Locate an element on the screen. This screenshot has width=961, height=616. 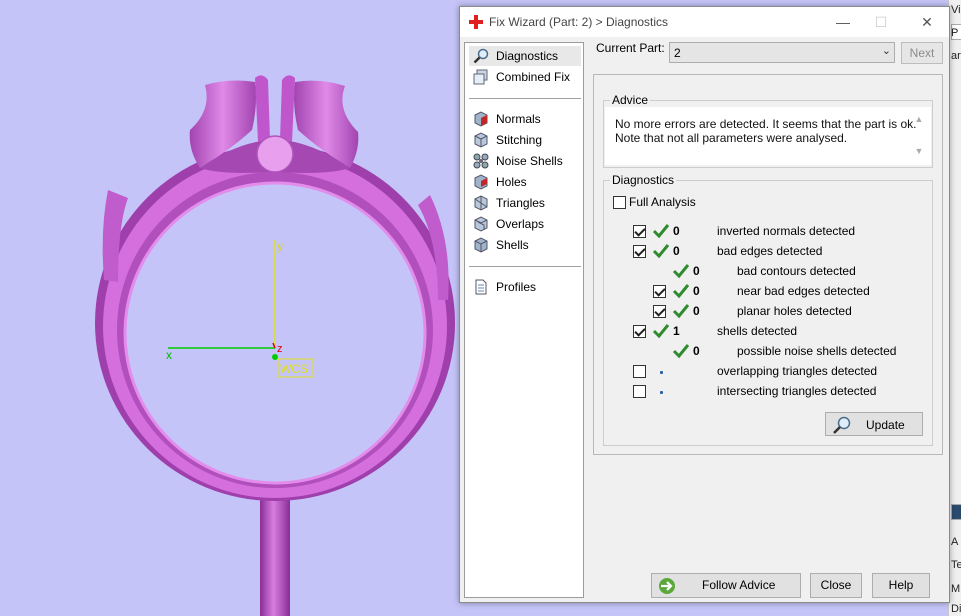
edge-label: Dista is located at coordinates (956, 609).